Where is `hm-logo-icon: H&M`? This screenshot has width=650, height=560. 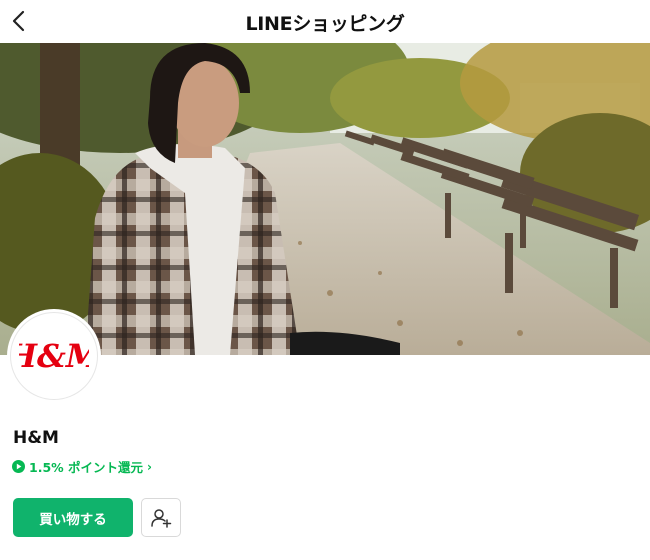 hm-logo-icon: H&M is located at coordinates (54, 356).